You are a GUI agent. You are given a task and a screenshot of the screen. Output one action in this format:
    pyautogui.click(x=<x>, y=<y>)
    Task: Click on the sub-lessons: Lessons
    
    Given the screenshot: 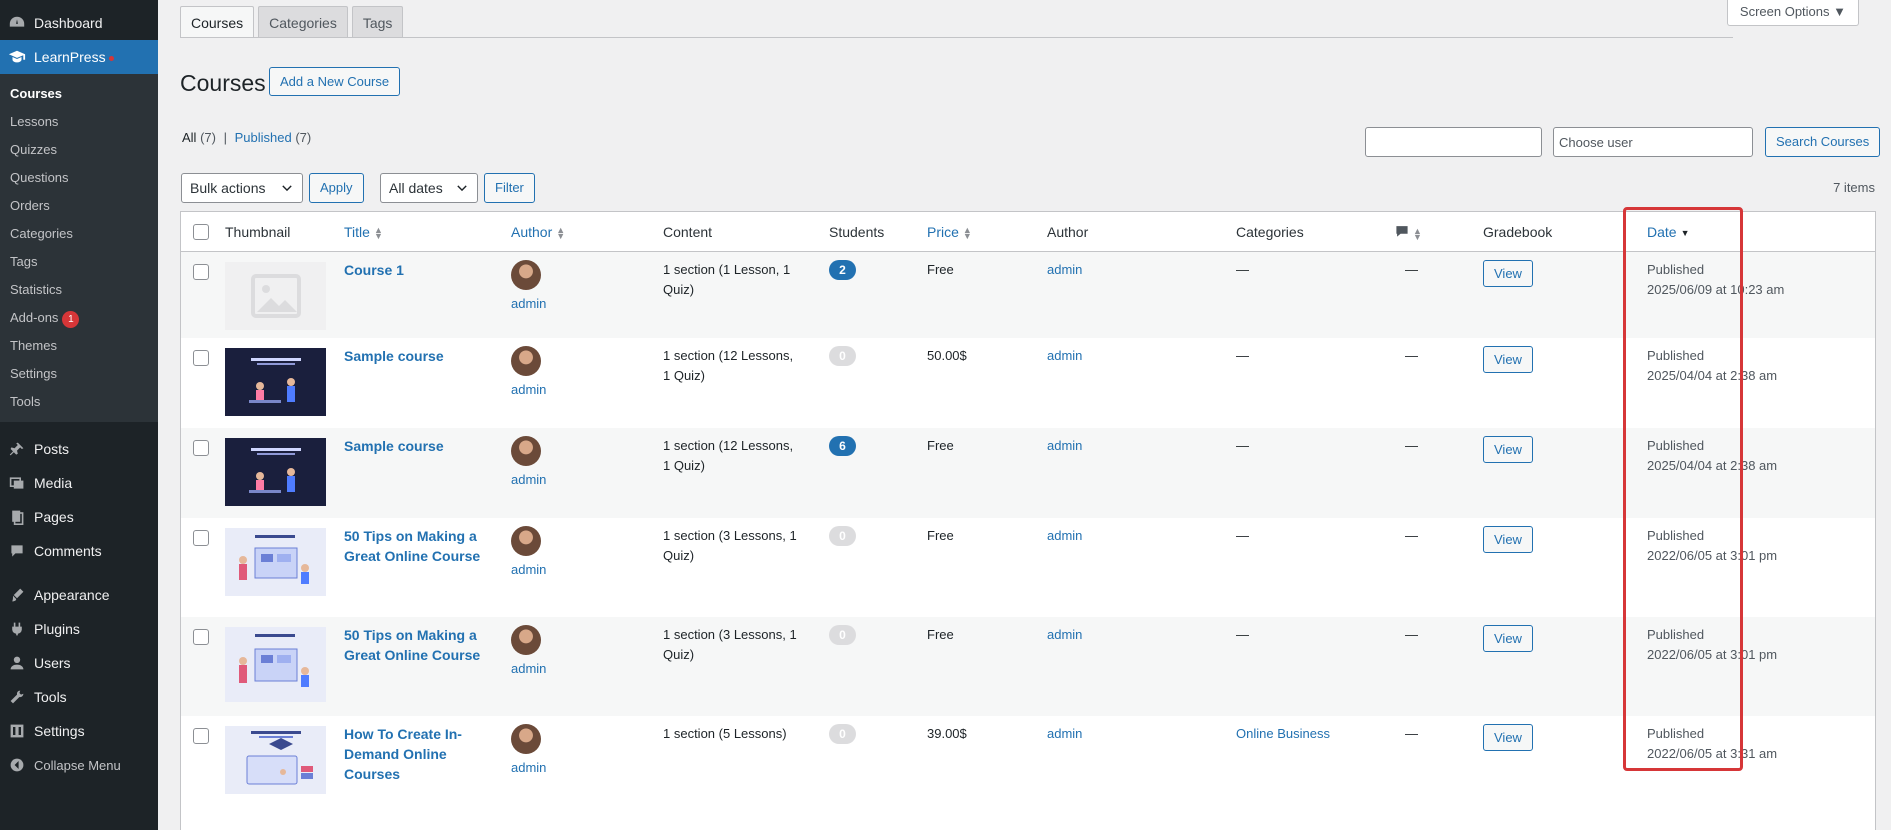 What is the action you would take?
    pyautogui.click(x=79, y=122)
    